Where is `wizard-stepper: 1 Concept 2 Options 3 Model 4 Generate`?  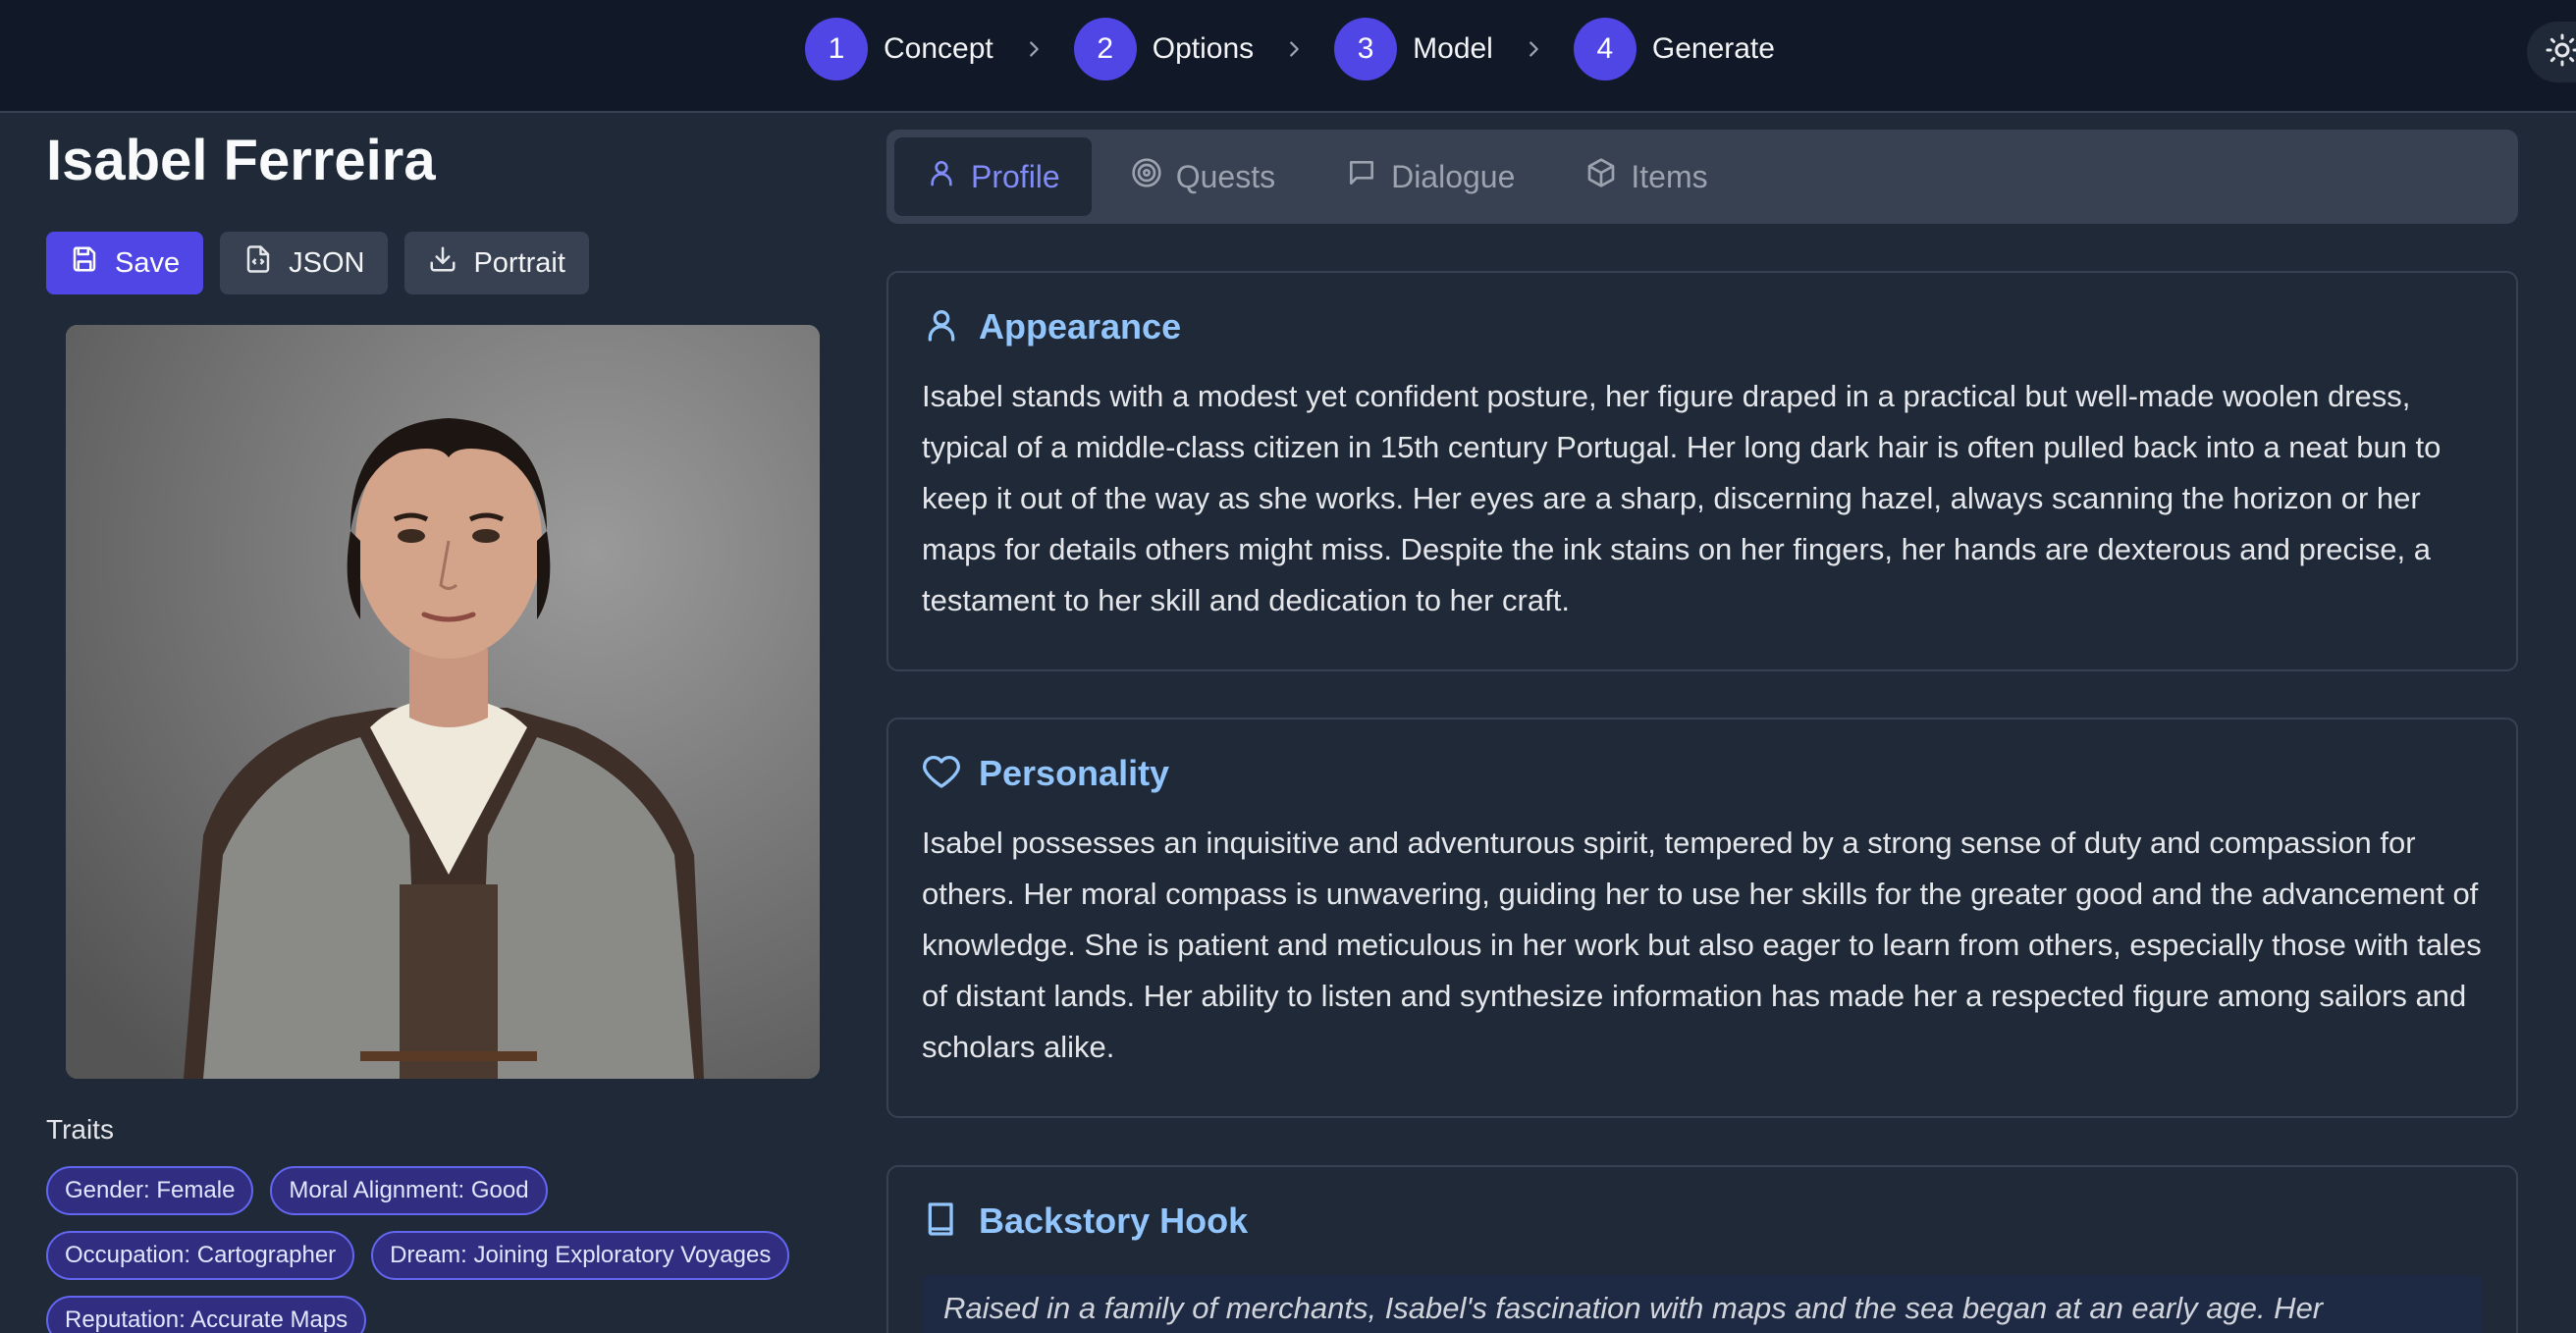 wizard-stepper: 1 Concept 2 Options 3 Model 4 Generate is located at coordinates (1290, 49).